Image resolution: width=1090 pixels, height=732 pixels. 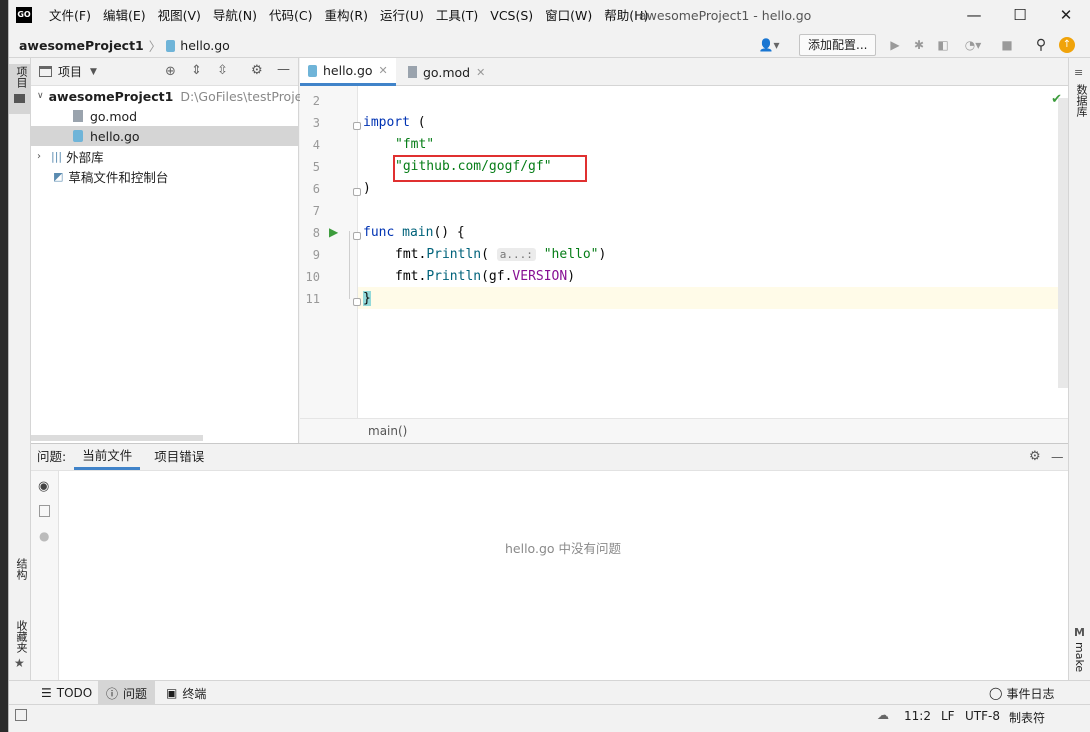 What do you see at coordinates (205, 45) in the screenshot?
I see `breadcrumb-file: hello.go` at bounding box center [205, 45].